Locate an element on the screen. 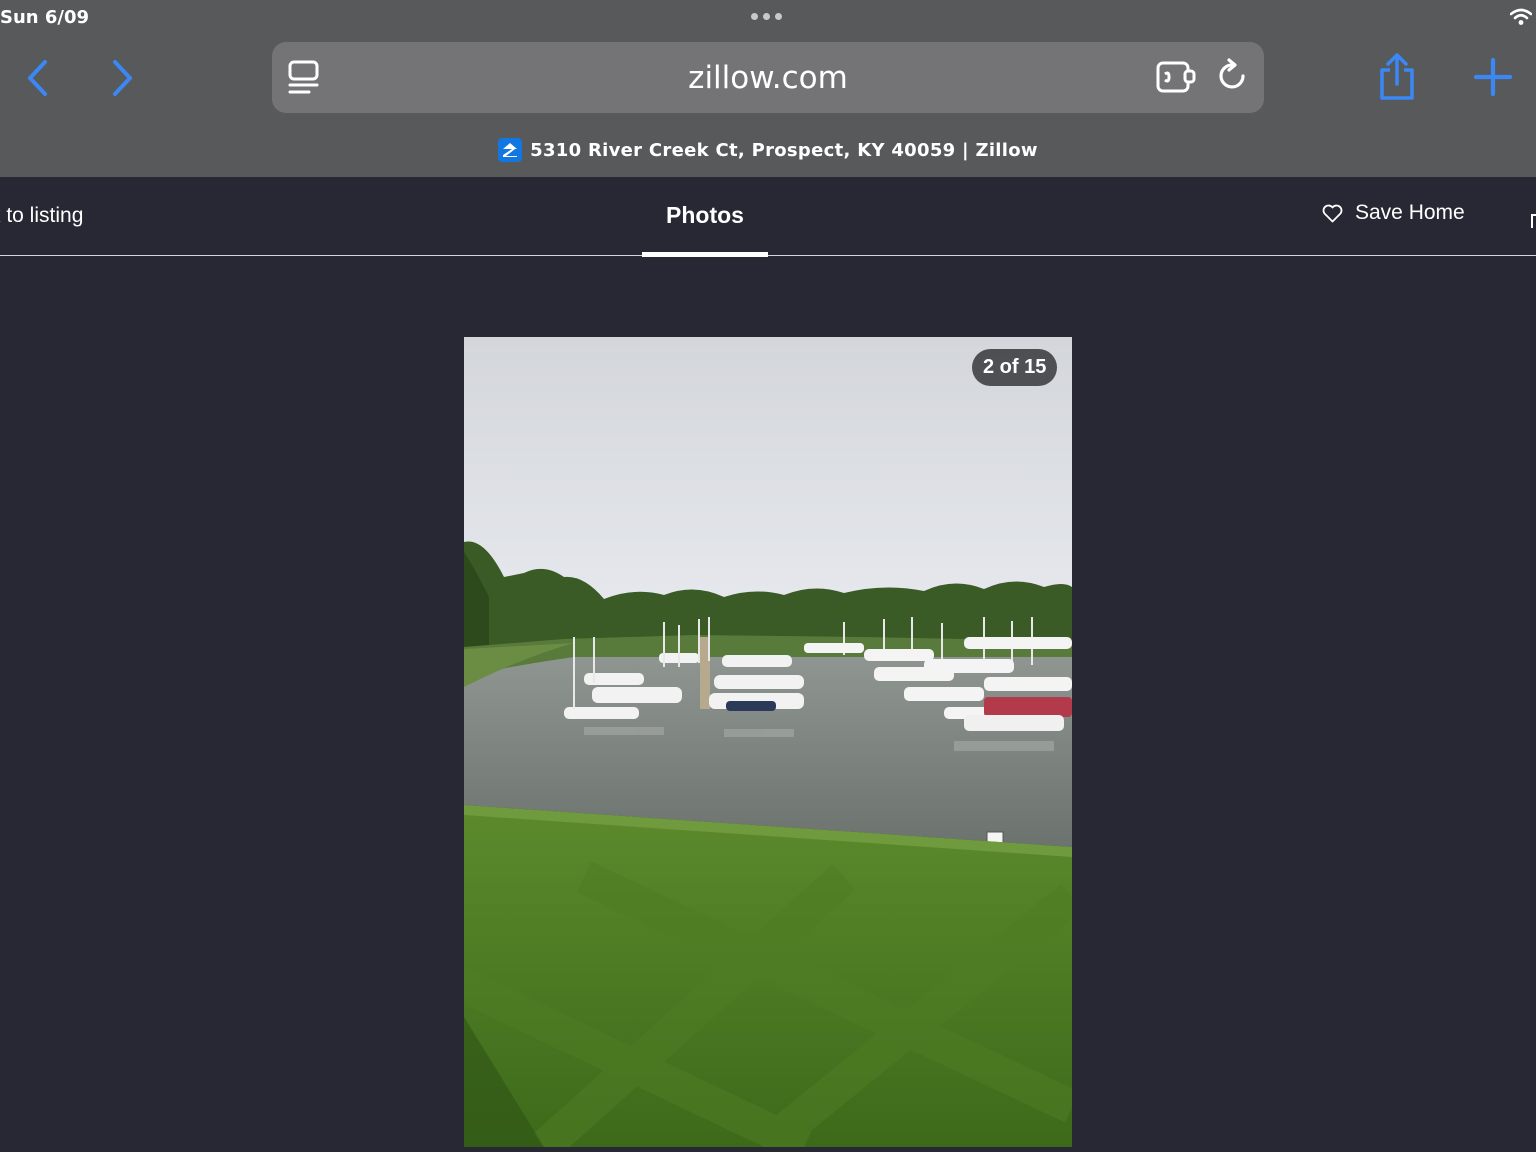 This screenshot has width=1536, height=1152. forward-button is located at coordinates (122, 78).